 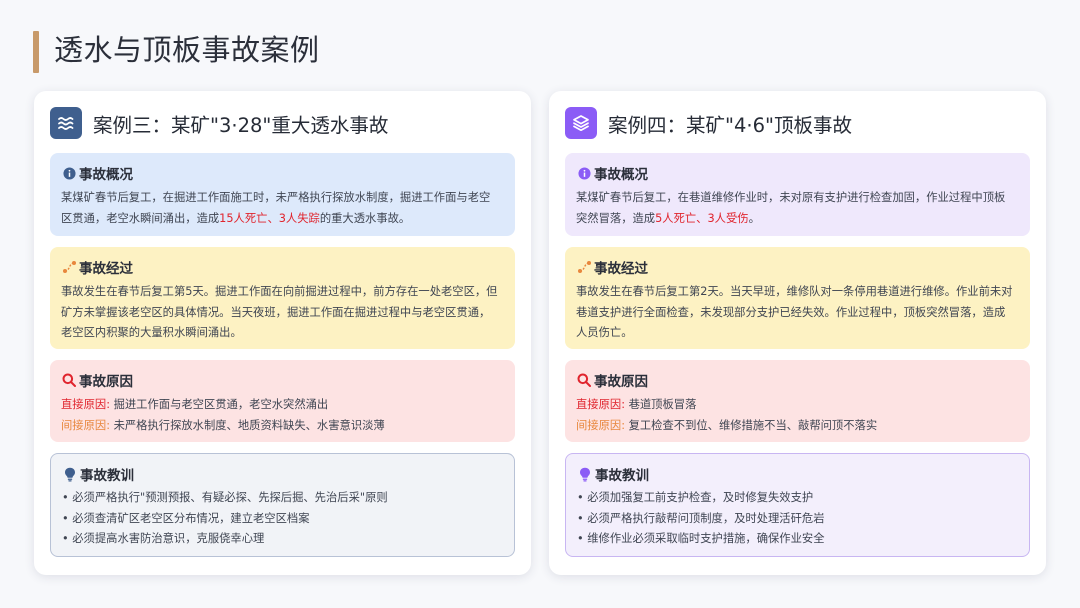 I want to click on list-item: • 必须提高水害防治意识，克服侥幸心理, so click(x=163, y=538).